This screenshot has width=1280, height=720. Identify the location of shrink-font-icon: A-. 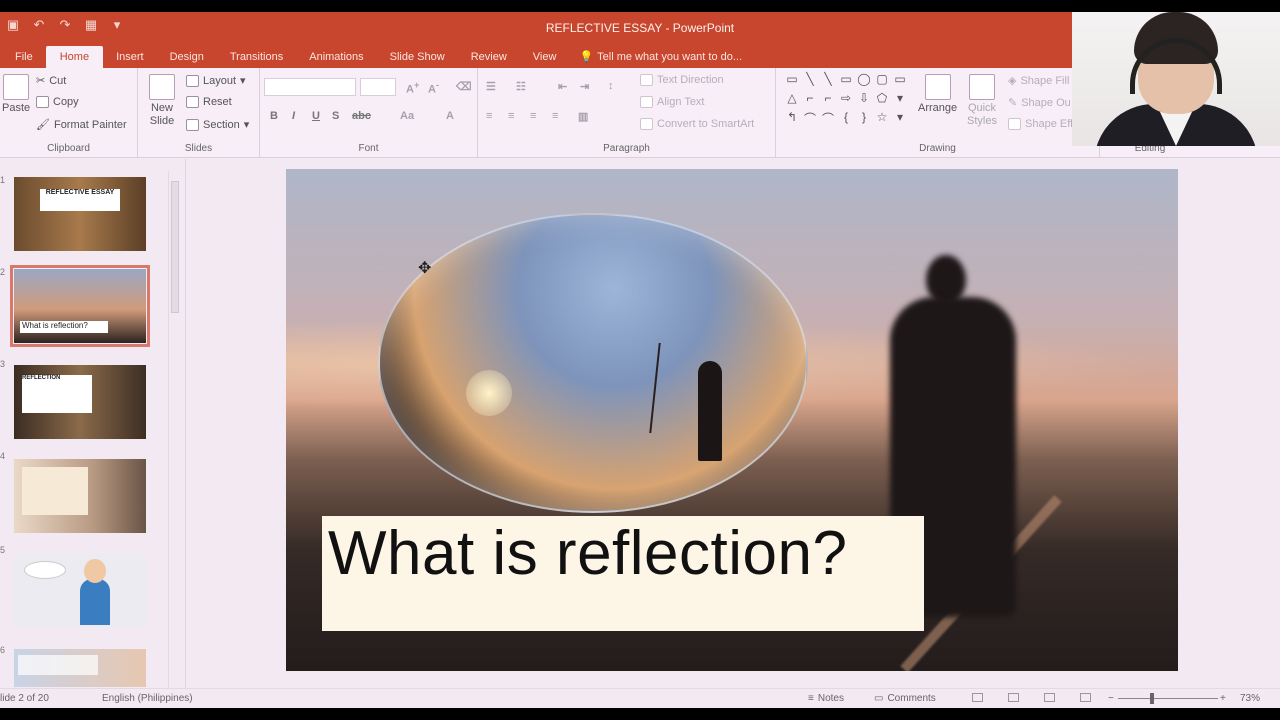
(433, 88).